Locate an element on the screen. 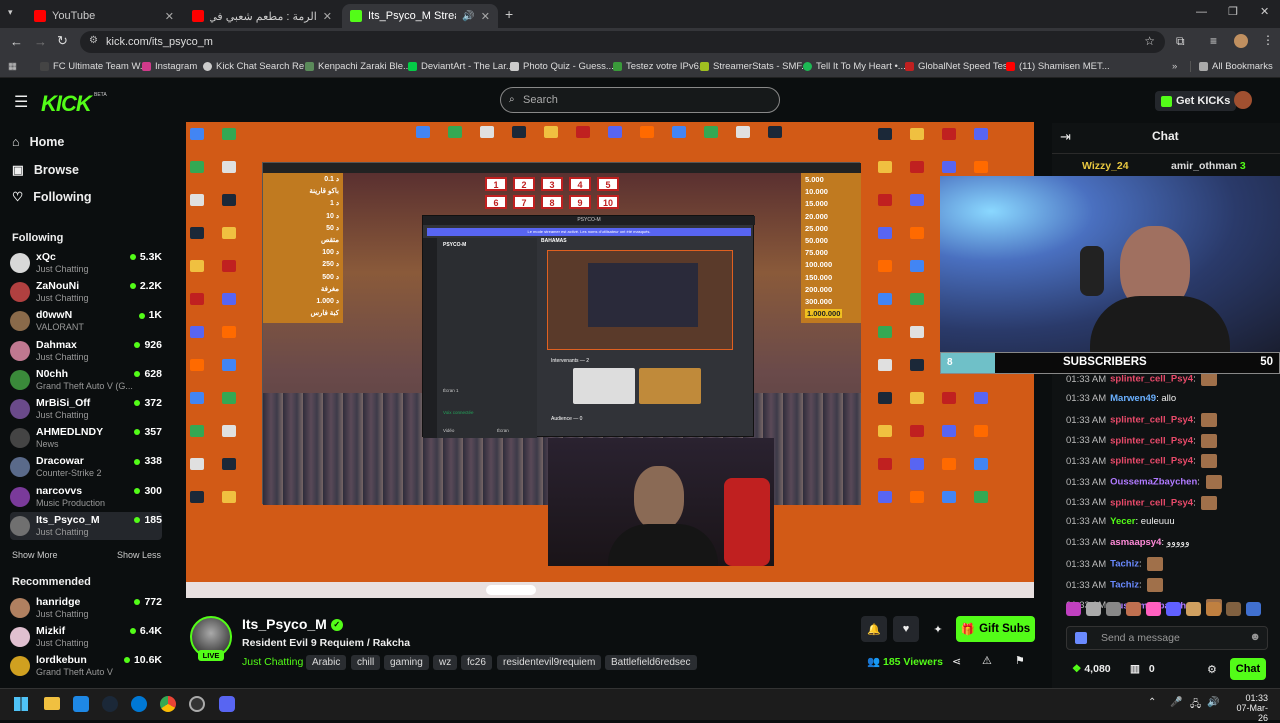  send-message-input: Send a message ☻ is located at coordinates (1167, 638).